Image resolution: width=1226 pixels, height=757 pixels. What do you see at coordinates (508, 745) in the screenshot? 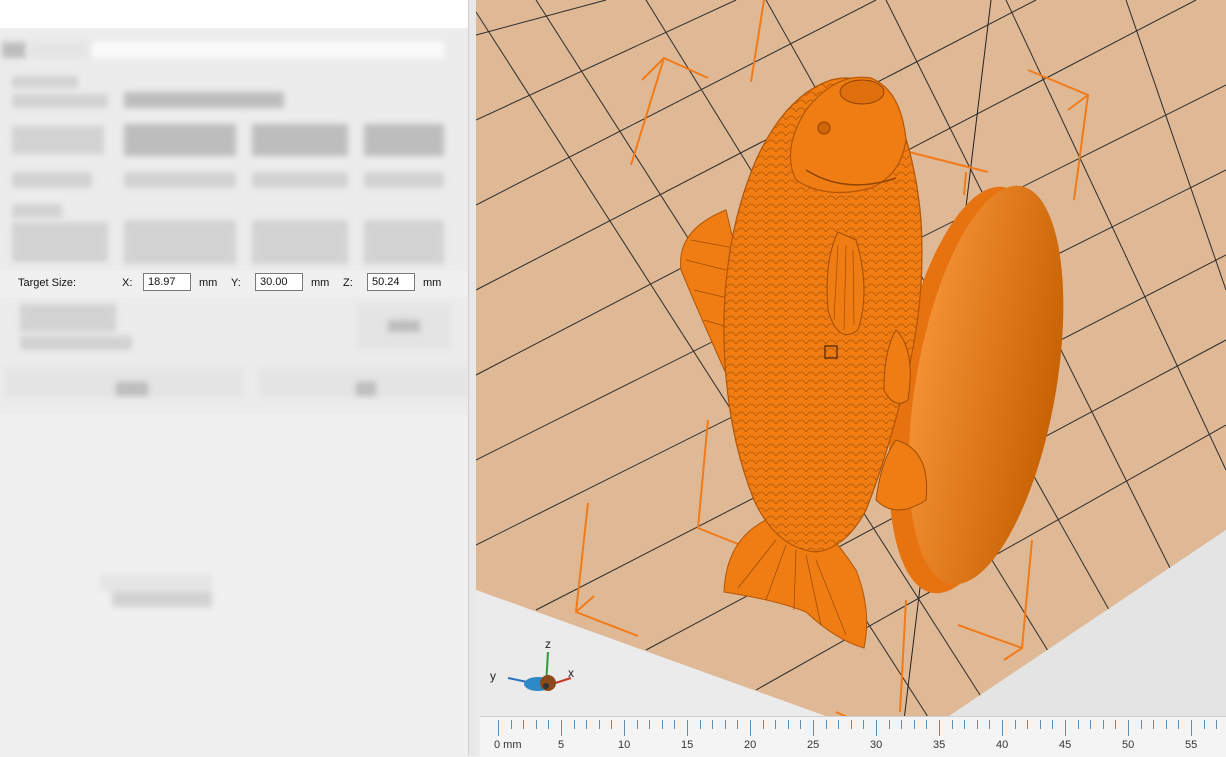
I see `ruler-label: 0 mm` at bounding box center [508, 745].